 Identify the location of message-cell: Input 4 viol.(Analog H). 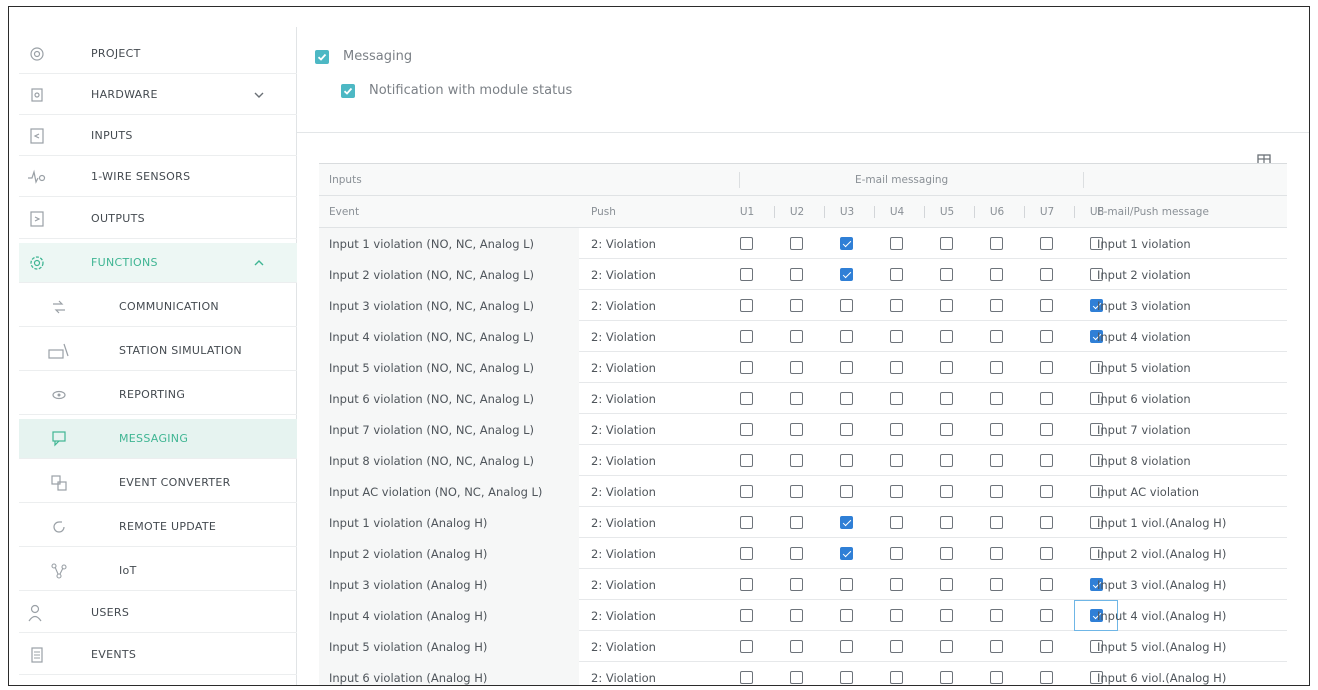
(1161, 615).